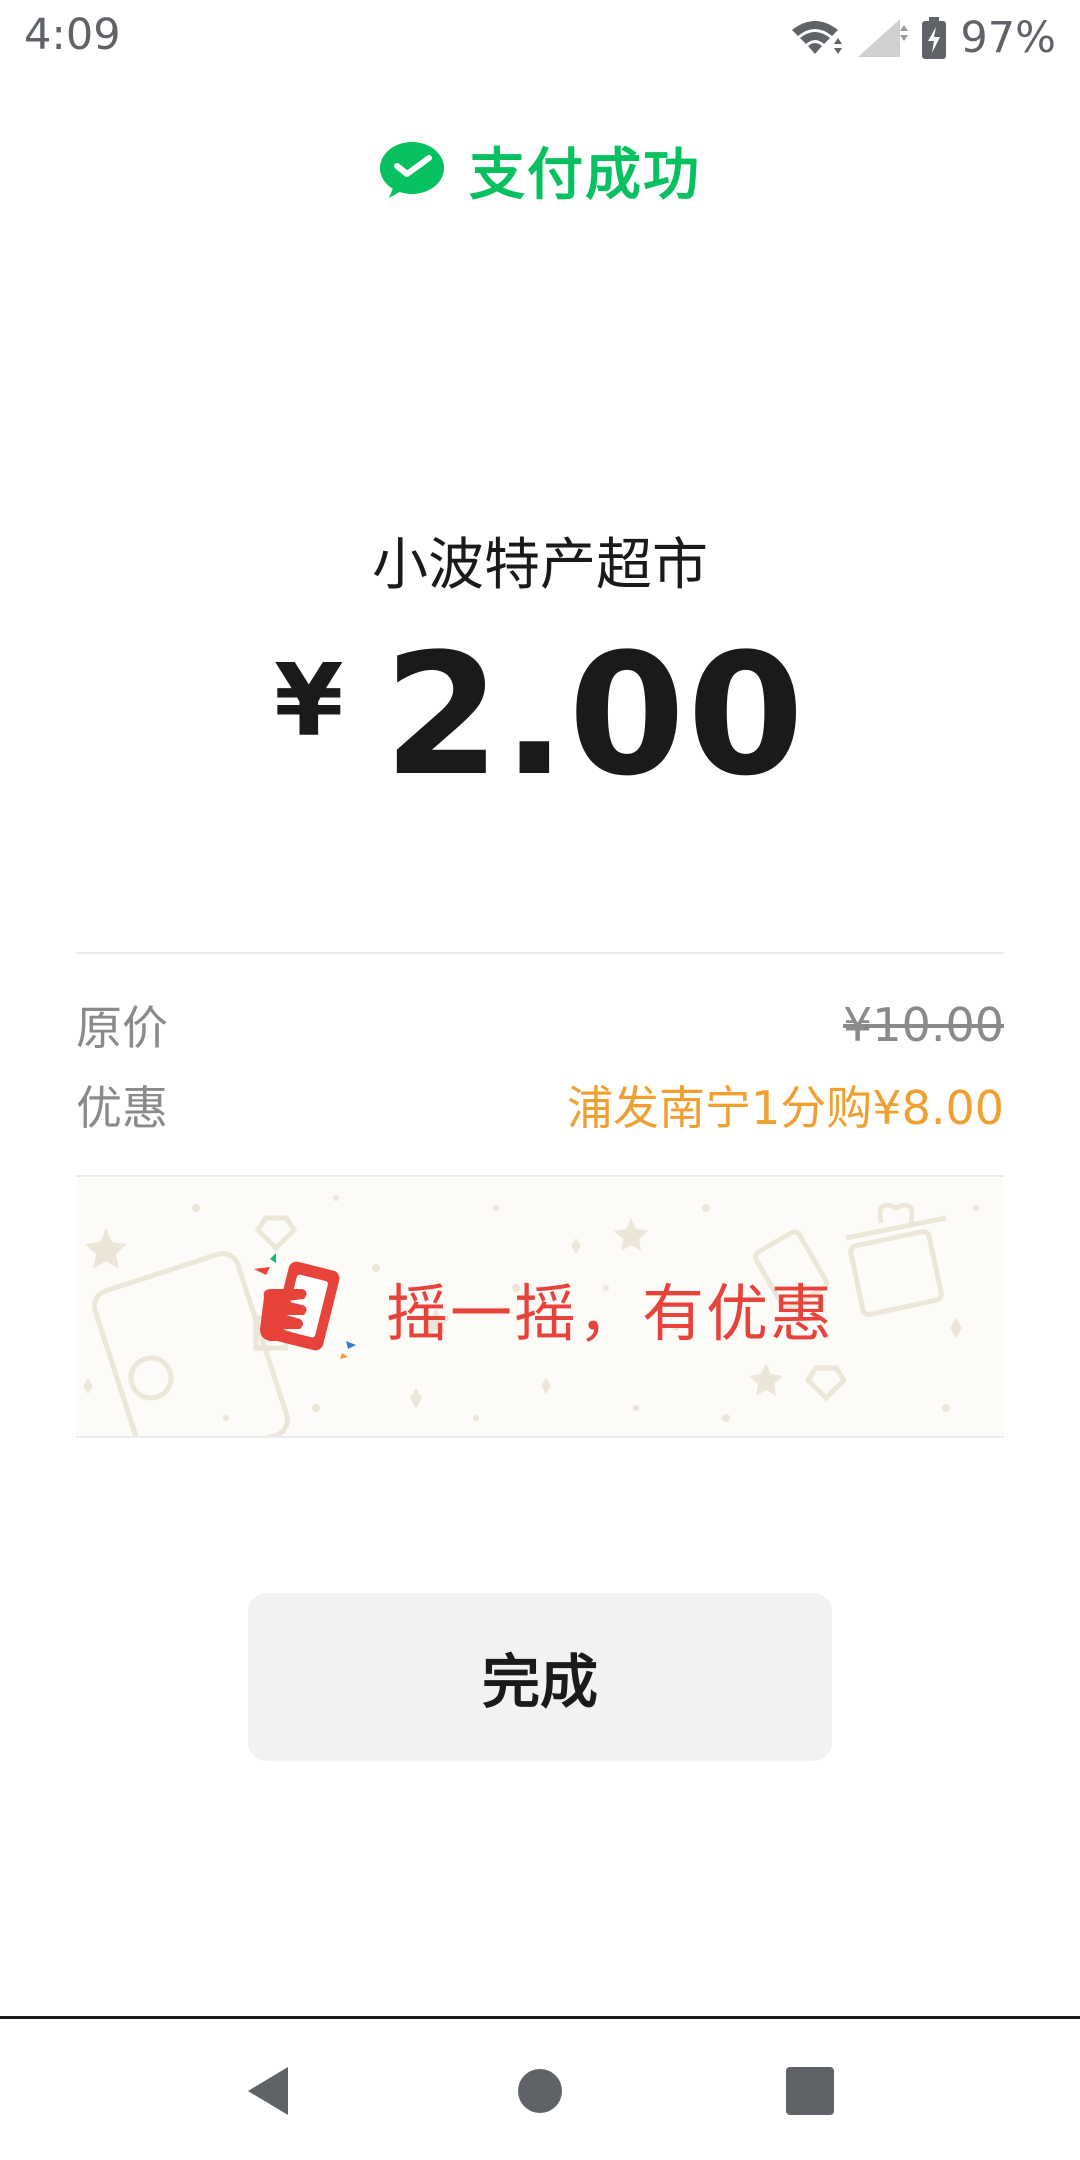 The width and height of the screenshot is (1080, 2160). I want to click on back-icon, so click(270, 2091).